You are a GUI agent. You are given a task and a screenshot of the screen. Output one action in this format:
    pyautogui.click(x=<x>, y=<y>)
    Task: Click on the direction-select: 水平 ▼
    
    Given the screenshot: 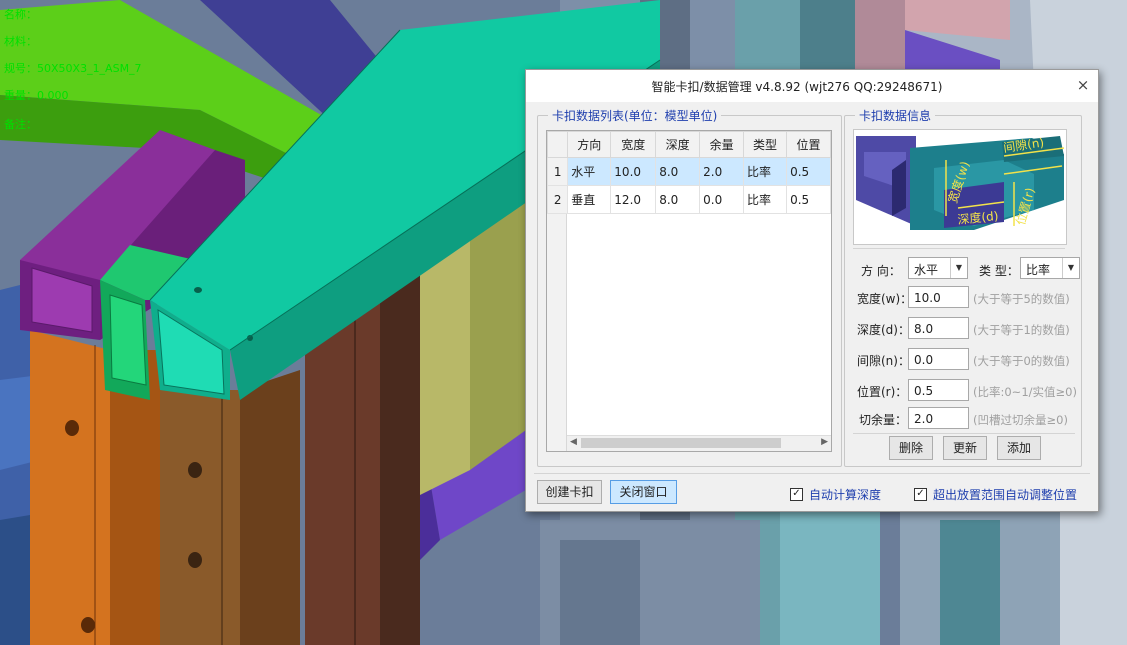 What is the action you would take?
    pyautogui.click(x=938, y=268)
    